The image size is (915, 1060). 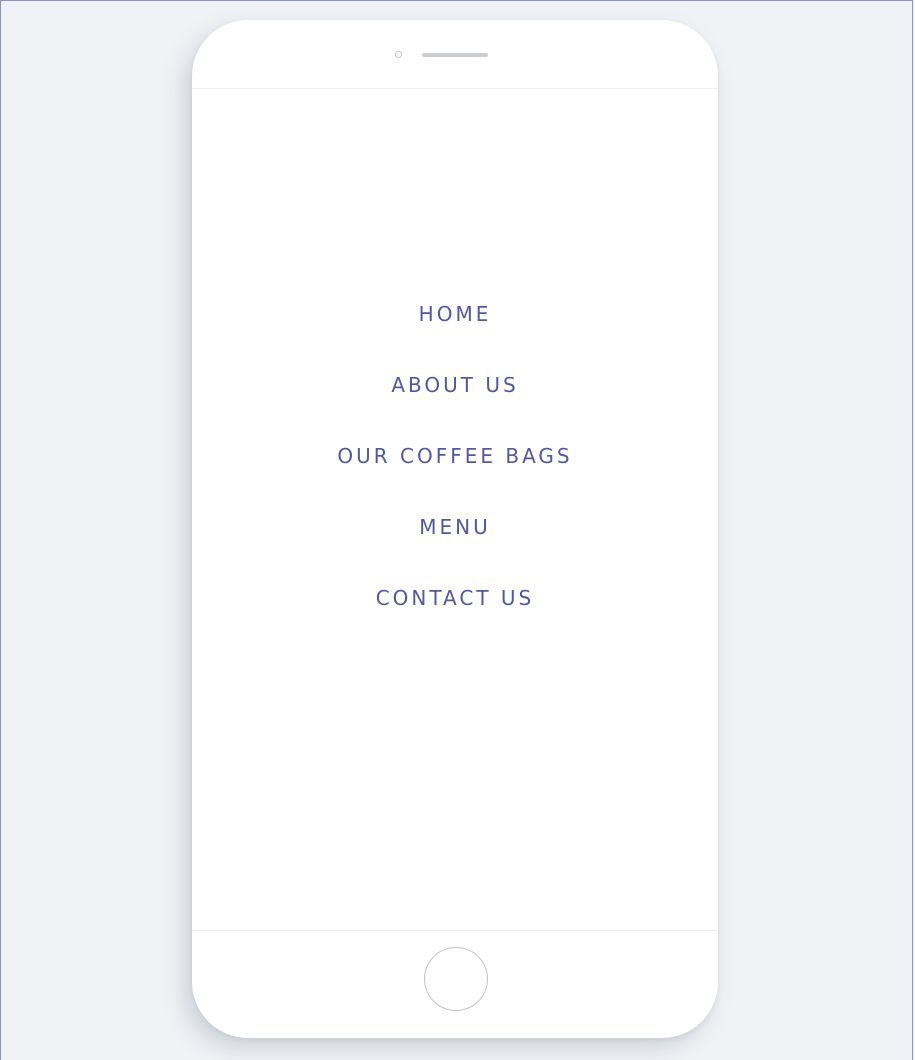 I want to click on speaker-icon, so click(x=455, y=55).